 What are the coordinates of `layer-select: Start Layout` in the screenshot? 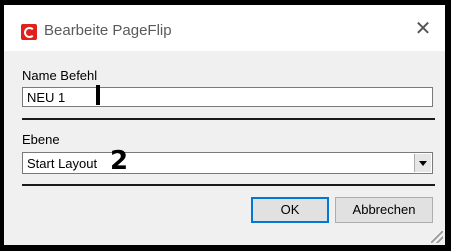 It's located at (227, 163).